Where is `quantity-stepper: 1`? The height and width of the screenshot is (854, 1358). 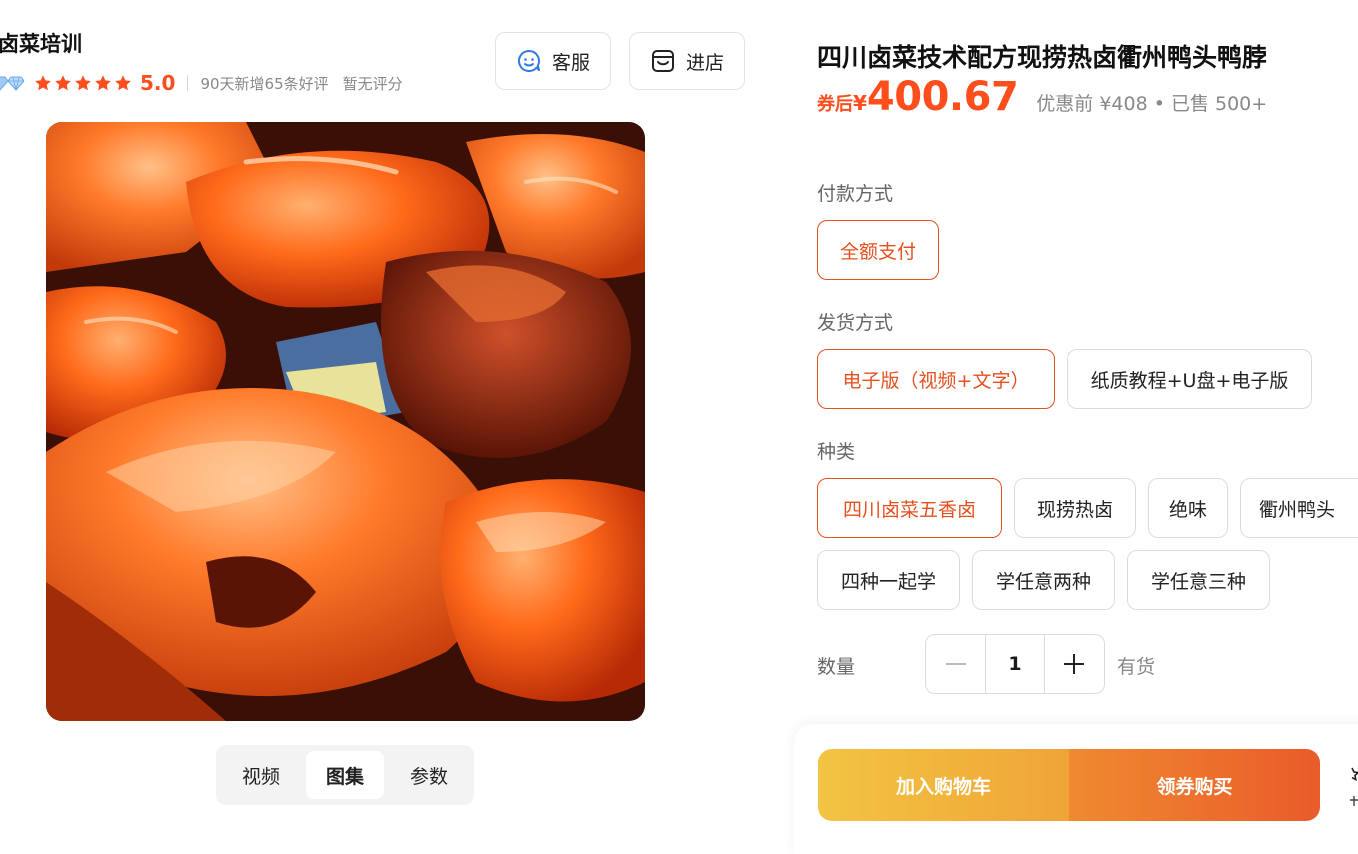 quantity-stepper: 1 is located at coordinates (1015, 664).